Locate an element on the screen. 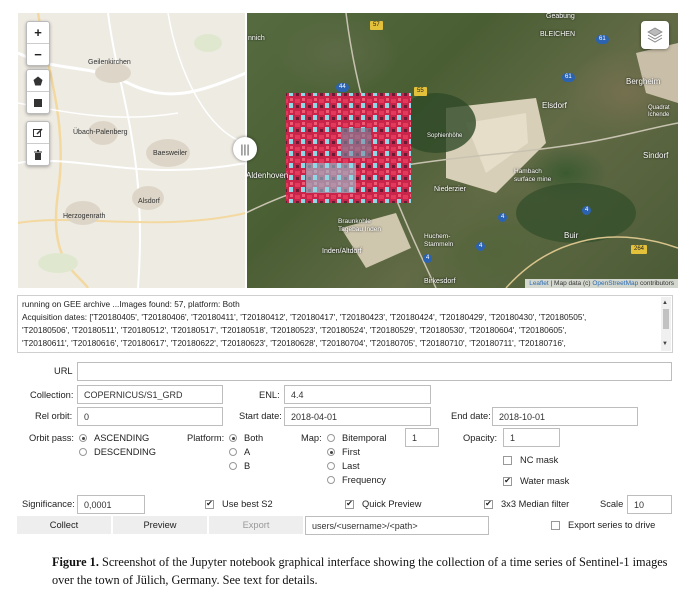 This screenshot has height=597, width=700. platform-both: Both is located at coordinates (246, 438).